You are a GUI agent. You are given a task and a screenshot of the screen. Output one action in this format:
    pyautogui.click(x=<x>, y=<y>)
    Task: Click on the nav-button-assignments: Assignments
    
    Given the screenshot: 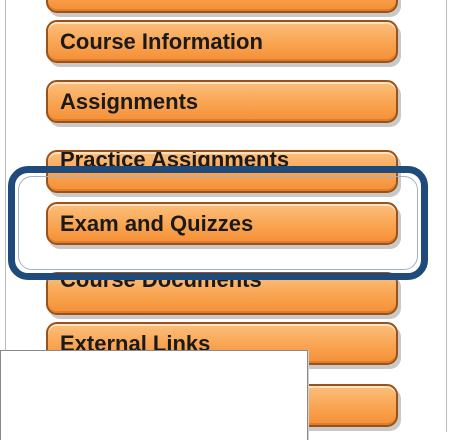 What is the action you would take?
    pyautogui.click(x=222, y=101)
    